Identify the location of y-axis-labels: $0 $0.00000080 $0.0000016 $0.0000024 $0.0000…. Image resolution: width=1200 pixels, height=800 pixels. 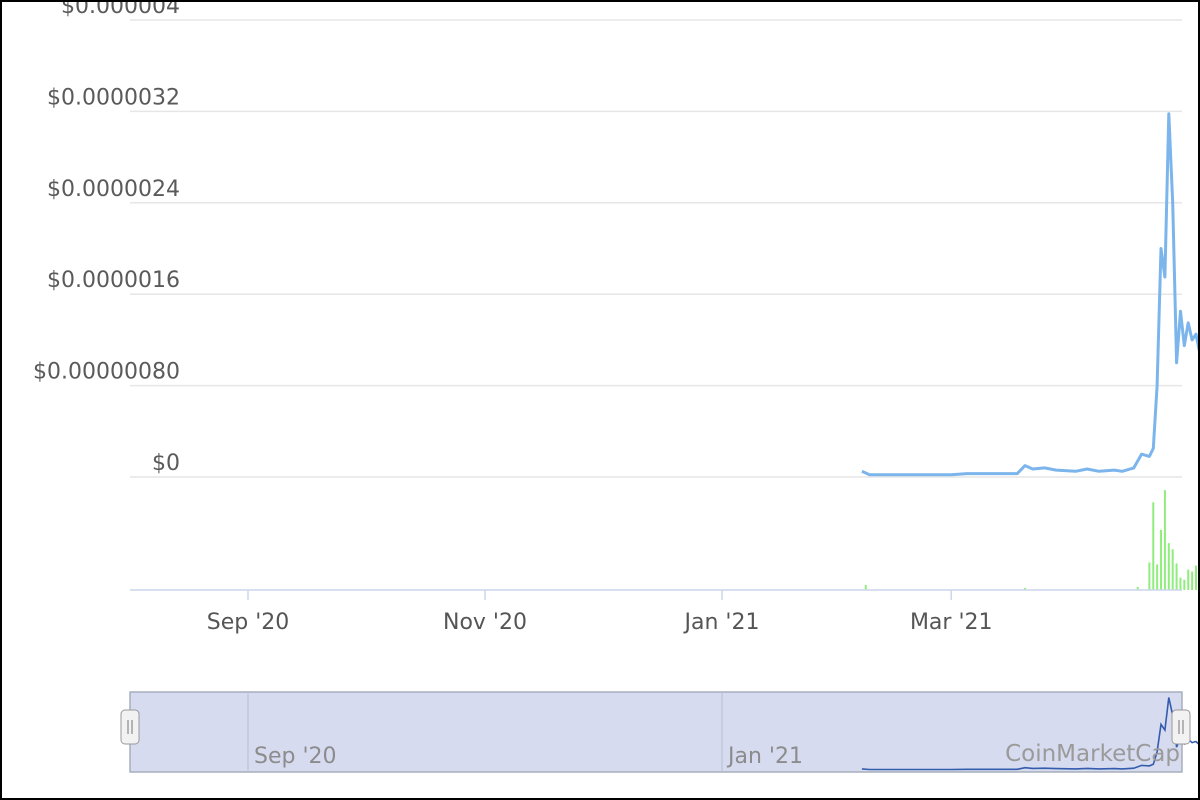
(106, 239).